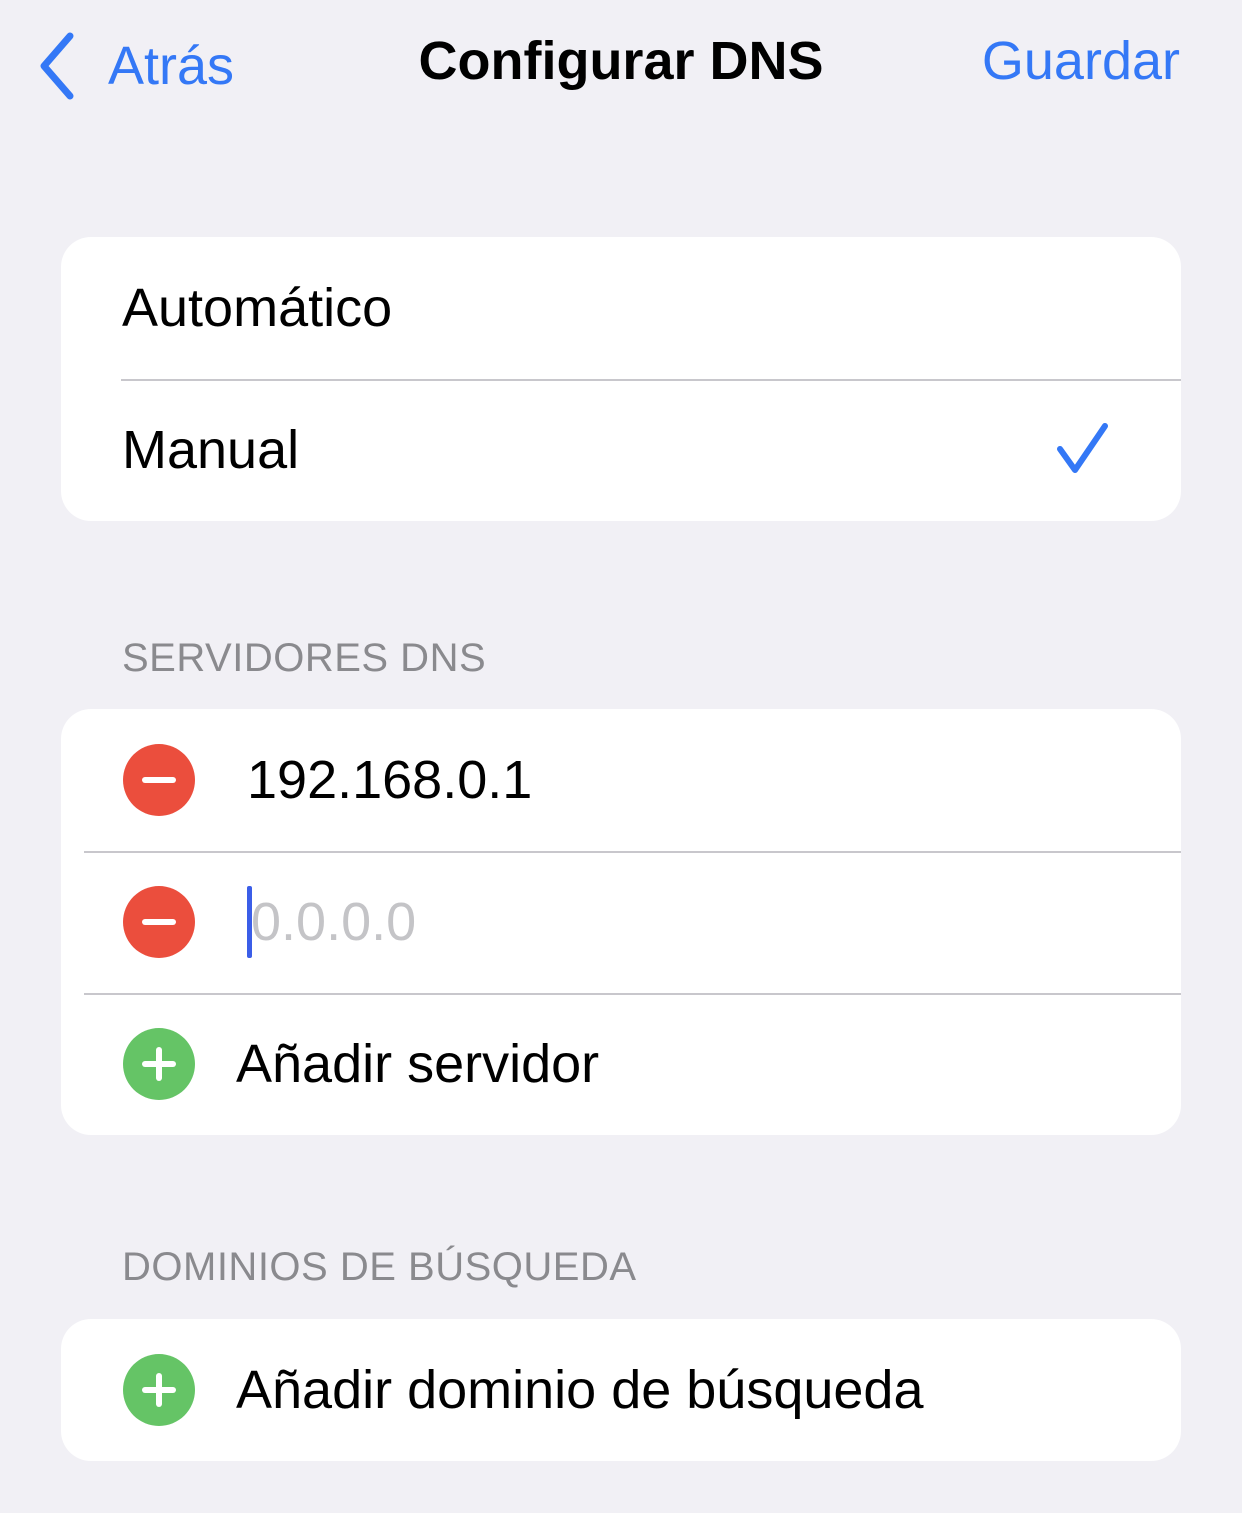  What do you see at coordinates (249, 922) in the screenshot?
I see `text-cursor` at bounding box center [249, 922].